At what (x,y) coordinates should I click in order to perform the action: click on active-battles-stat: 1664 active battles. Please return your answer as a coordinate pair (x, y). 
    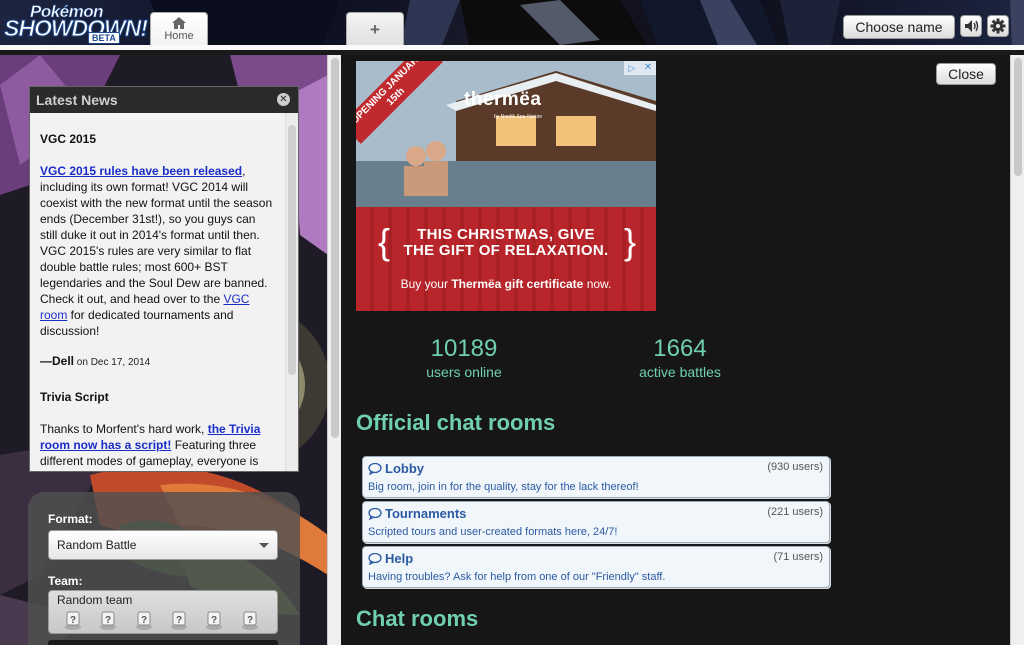
    Looking at the image, I should click on (680, 358).